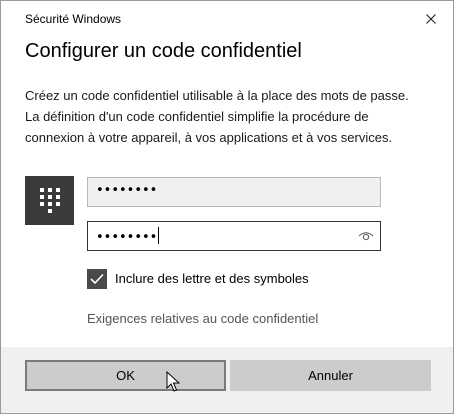  I want to click on keypad-icon, so click(49, 200).